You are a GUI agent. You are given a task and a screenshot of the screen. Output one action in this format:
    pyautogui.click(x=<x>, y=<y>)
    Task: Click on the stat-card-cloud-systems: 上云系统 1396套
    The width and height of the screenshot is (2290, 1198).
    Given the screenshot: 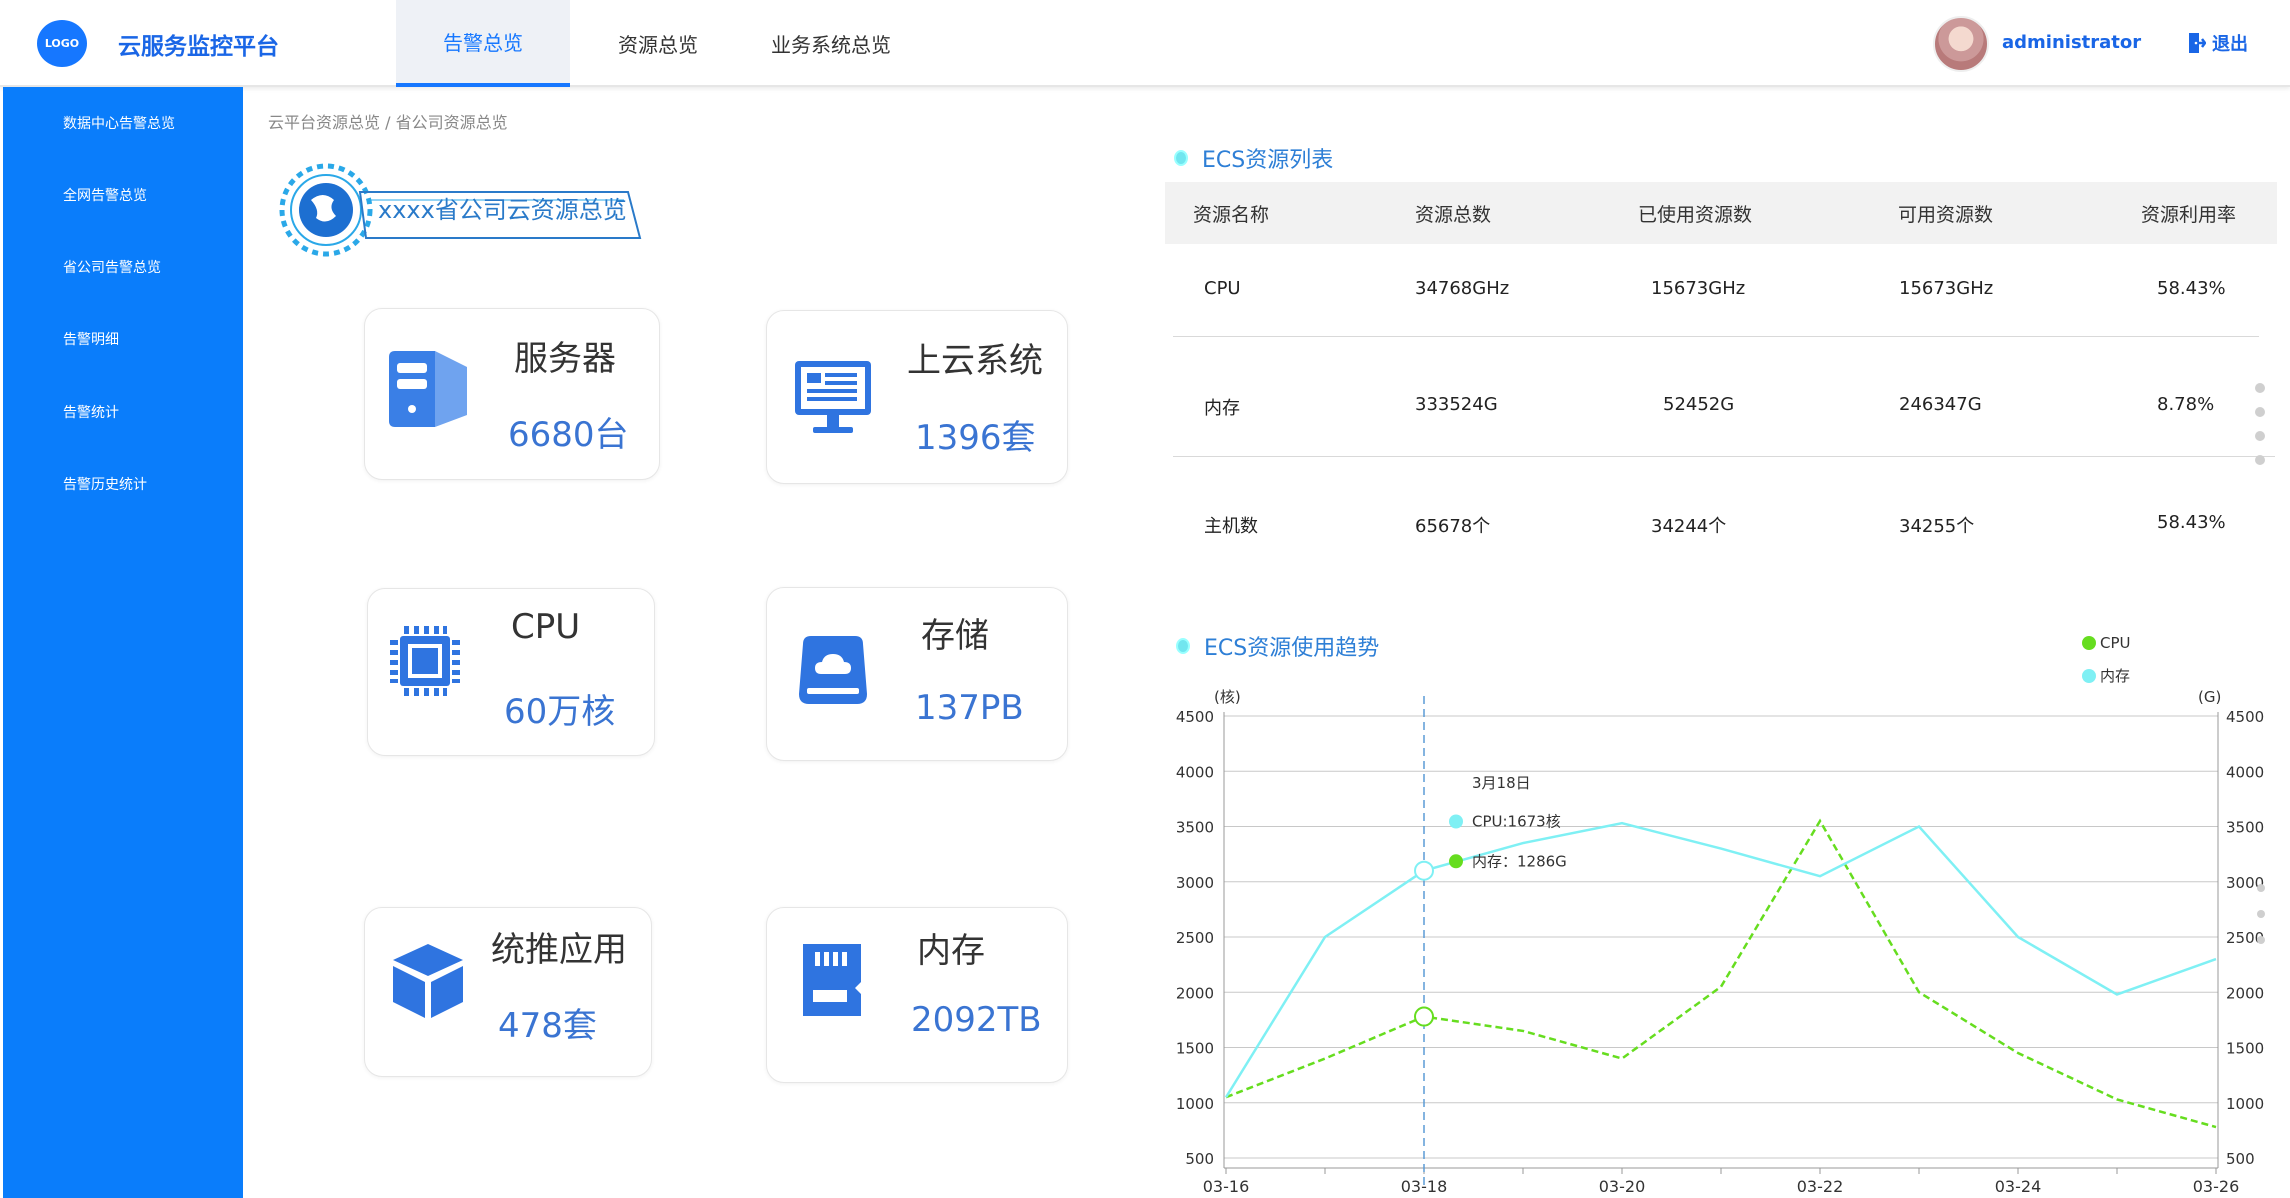 What is the action you would take?
    pyautogui.click(x=917, y=397)
    